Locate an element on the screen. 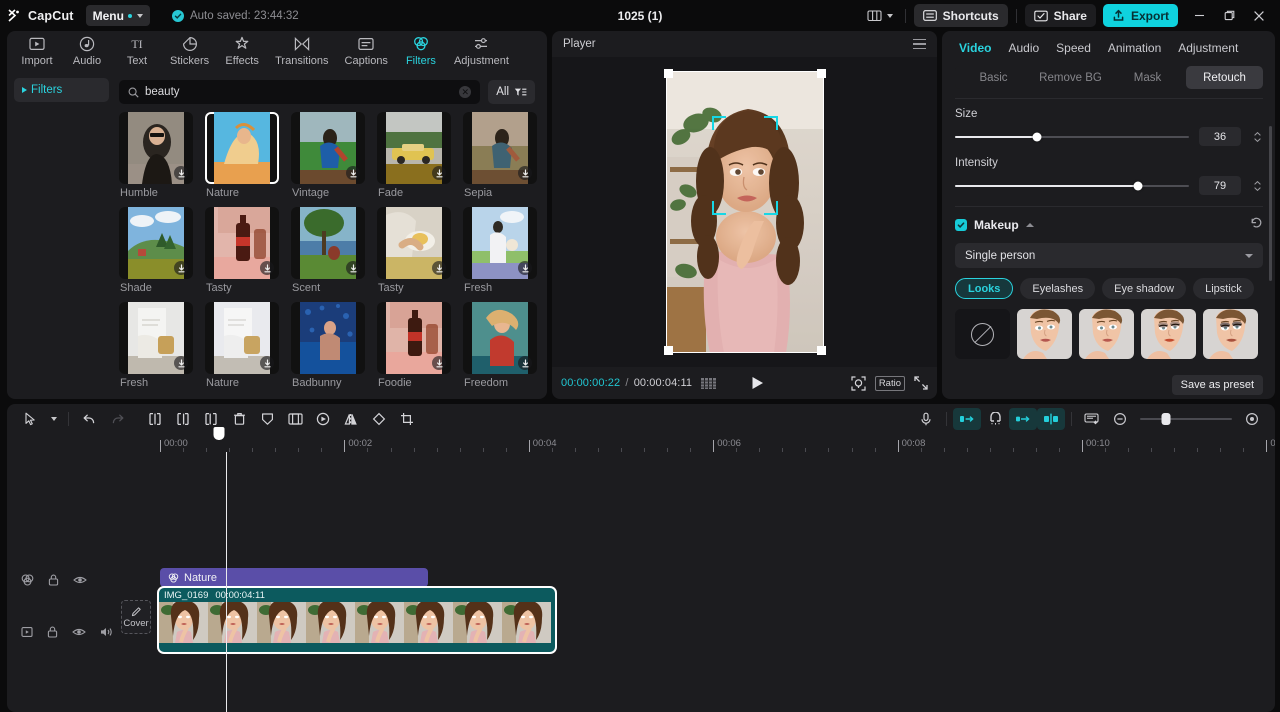  filter-track-icon is located at coordinates (27, 580).